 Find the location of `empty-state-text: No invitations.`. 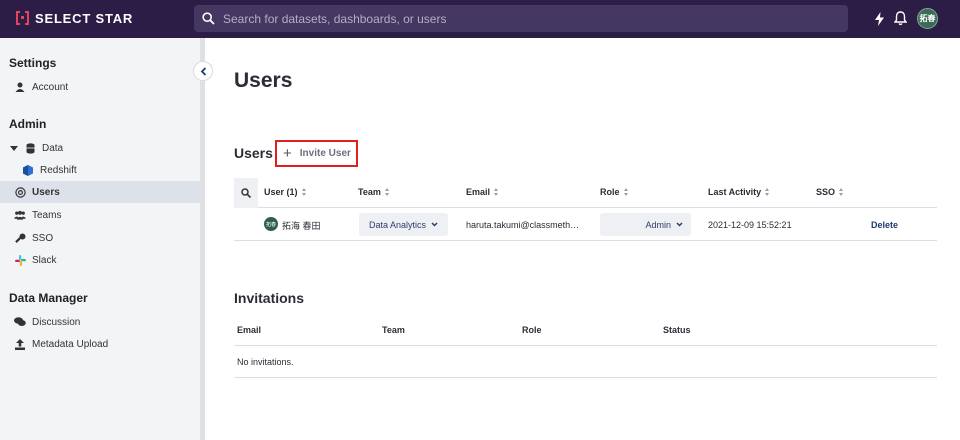

empty-state-text: No invitations. is located at coordinates (265, 362).